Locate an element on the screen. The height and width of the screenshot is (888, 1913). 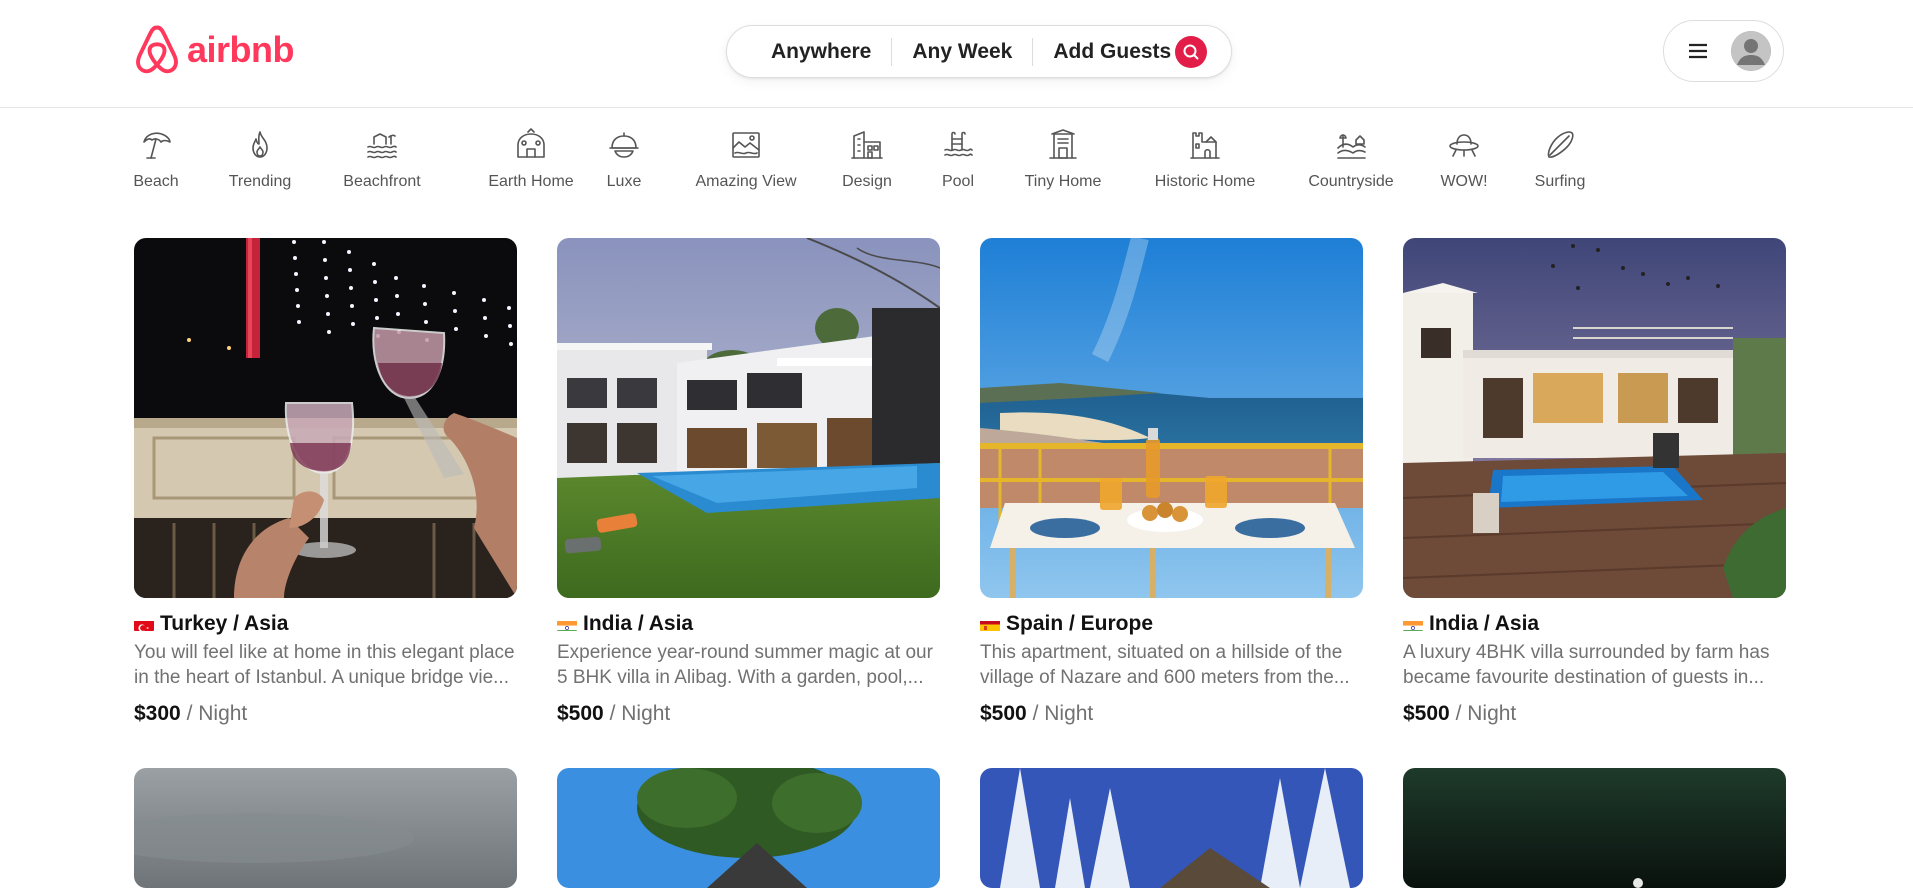
beachfront-icon is located at coordinates (382, 146).